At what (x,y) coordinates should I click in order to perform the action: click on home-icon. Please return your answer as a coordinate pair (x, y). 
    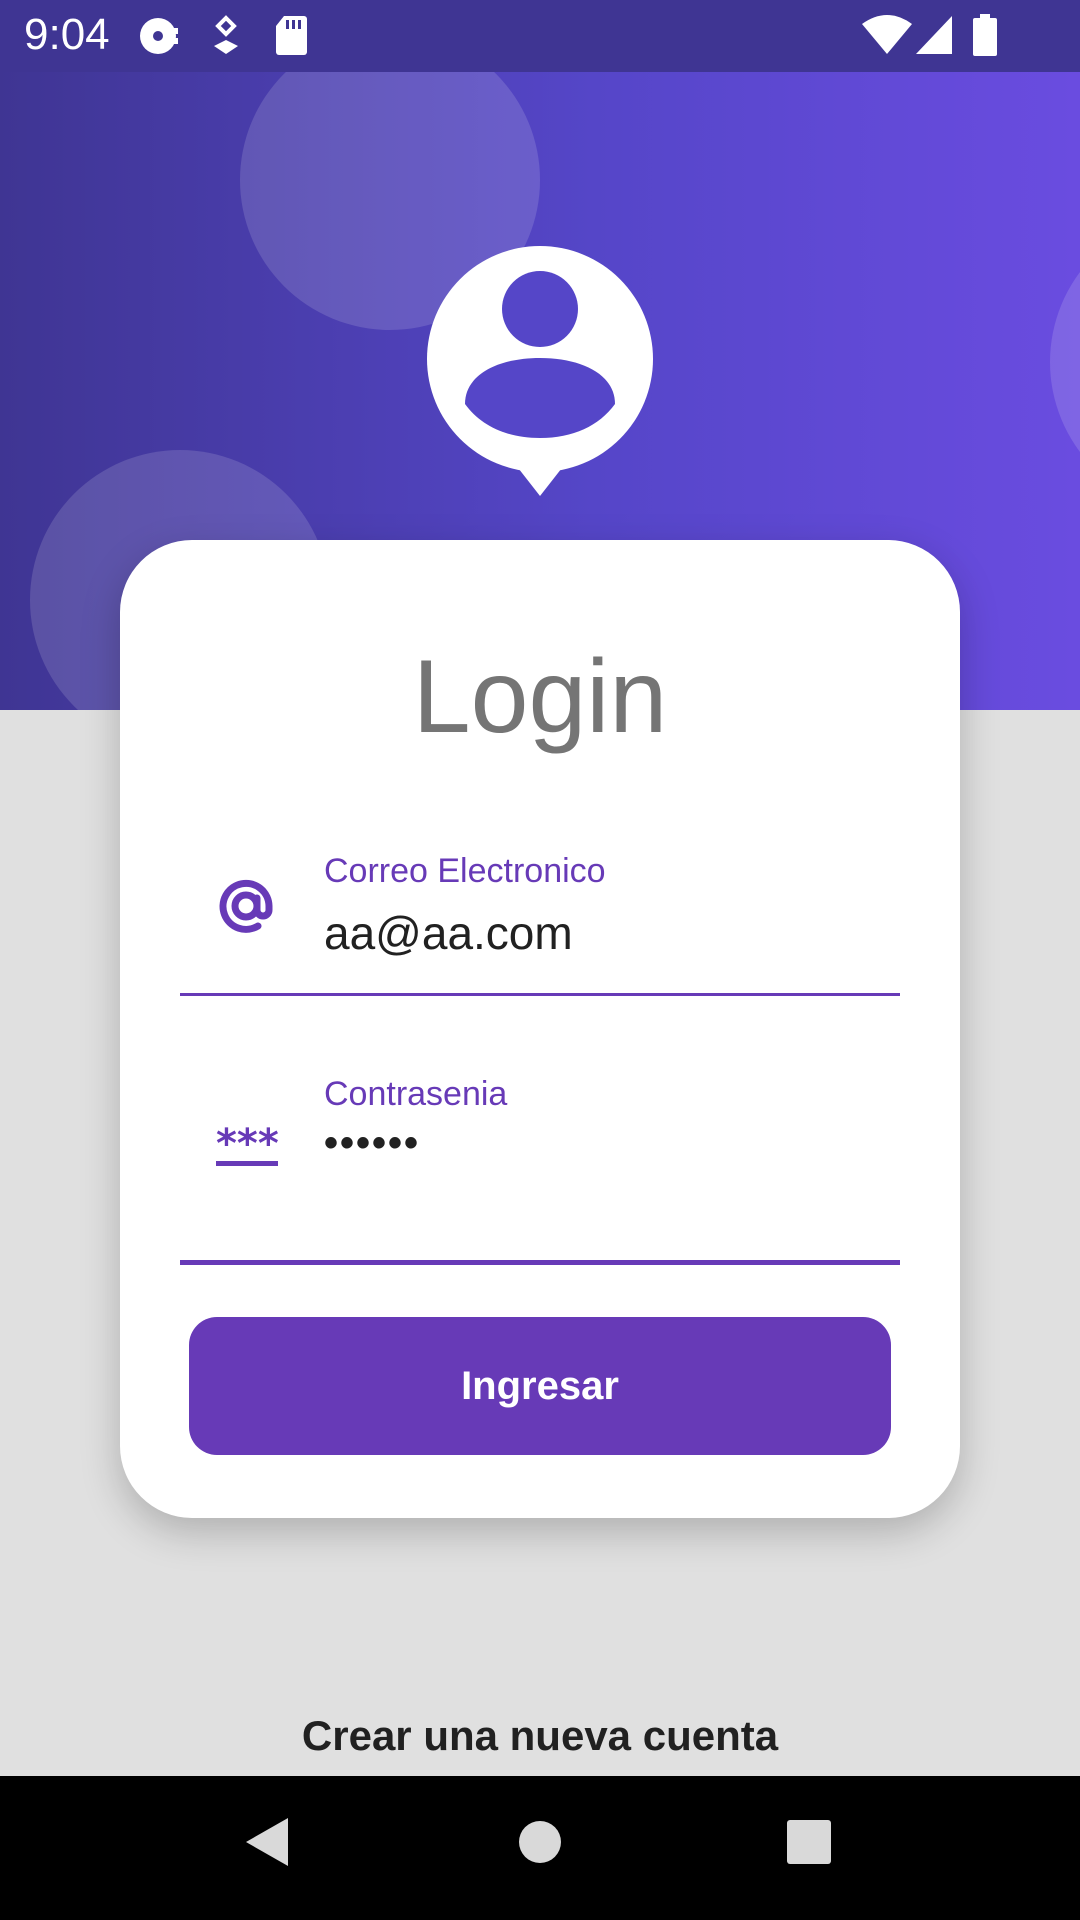
    Looking at the image, I should click on (540, 1844).